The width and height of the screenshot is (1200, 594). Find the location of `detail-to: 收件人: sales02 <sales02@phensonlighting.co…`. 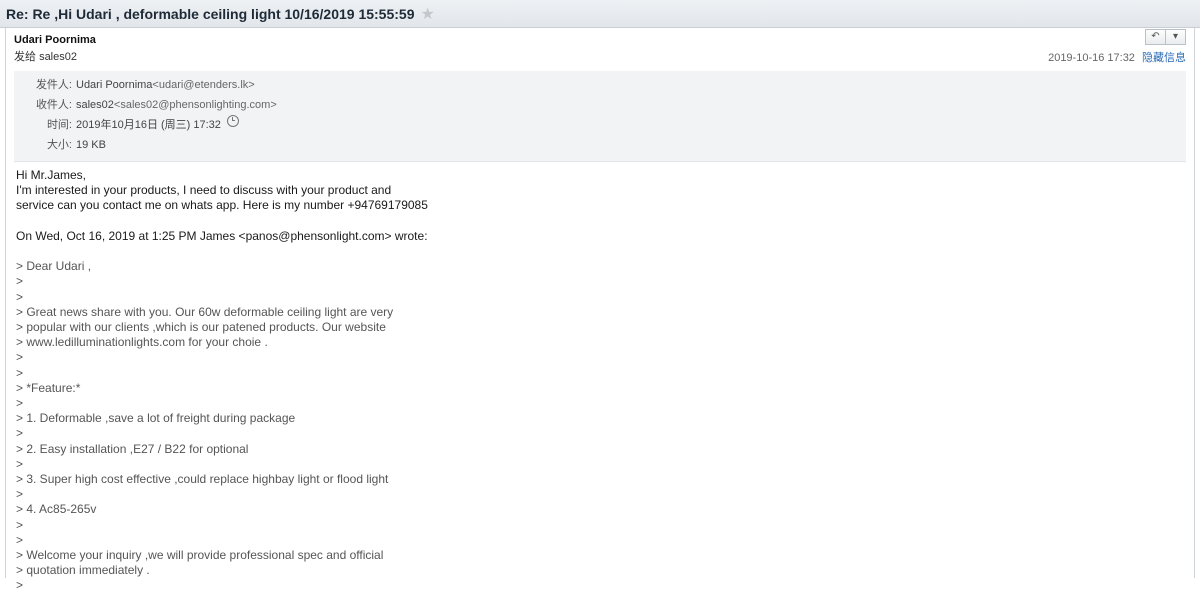

detail-to: 收件人: sales02 <sales02@phensonlighting.co… is located at coordinates (600, 105).